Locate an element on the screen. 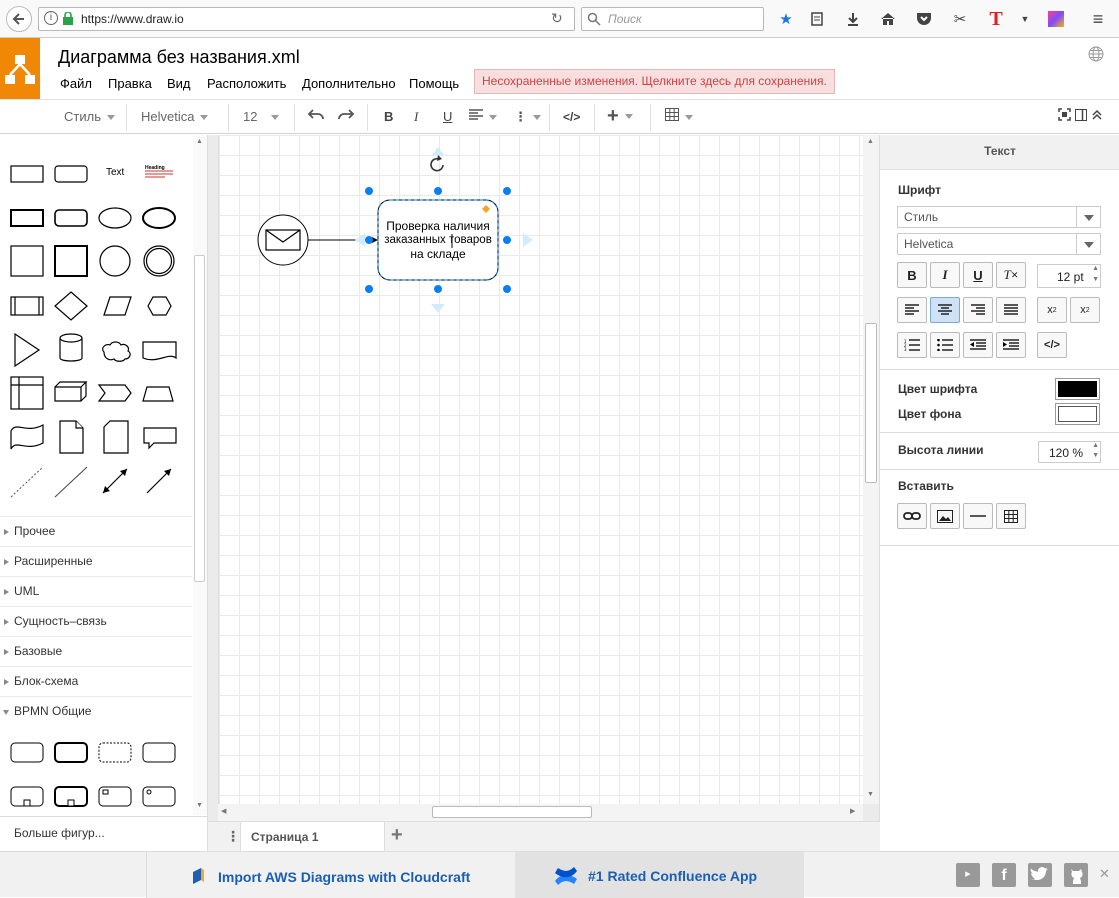 This screenshot has height=898, width=1119. align-left-button is located at coordinates (912, 310).